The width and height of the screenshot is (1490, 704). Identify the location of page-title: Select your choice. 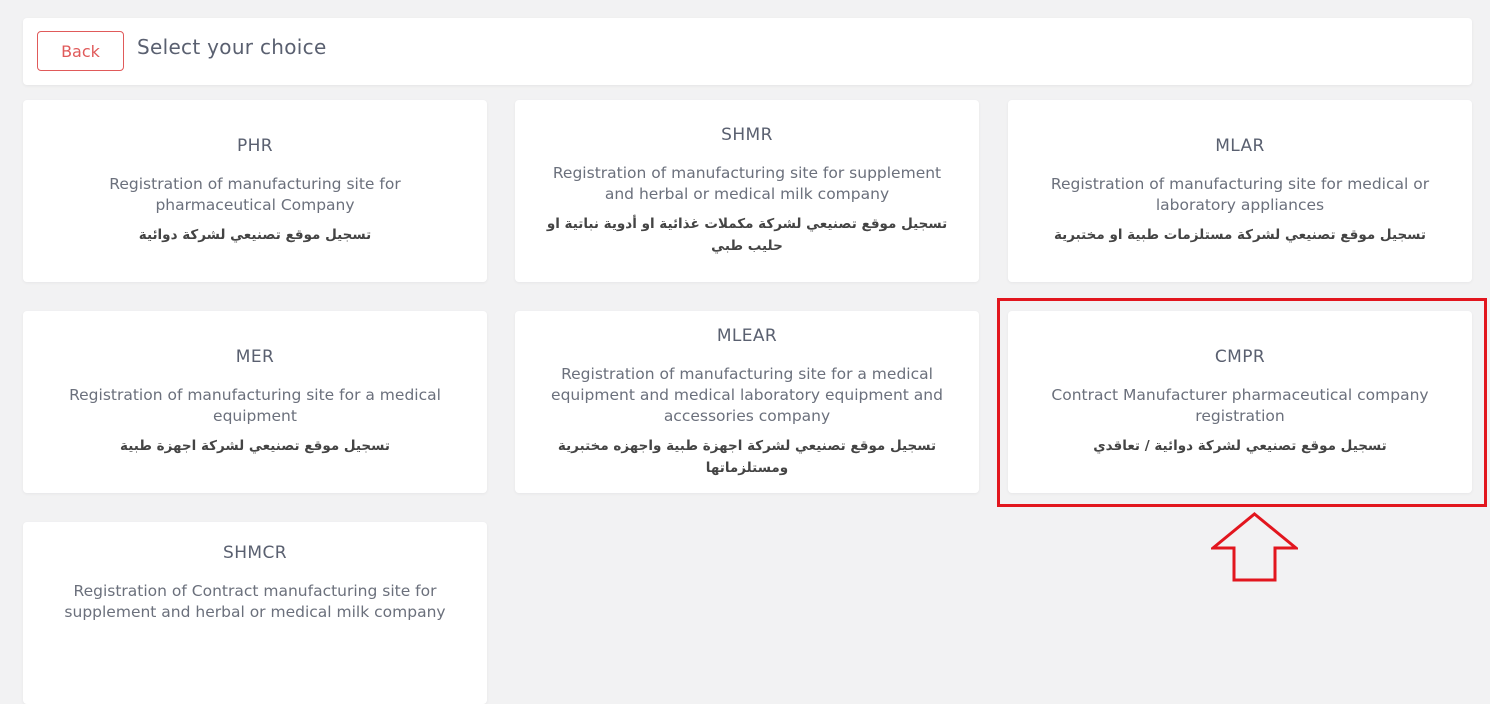
(232, 47).